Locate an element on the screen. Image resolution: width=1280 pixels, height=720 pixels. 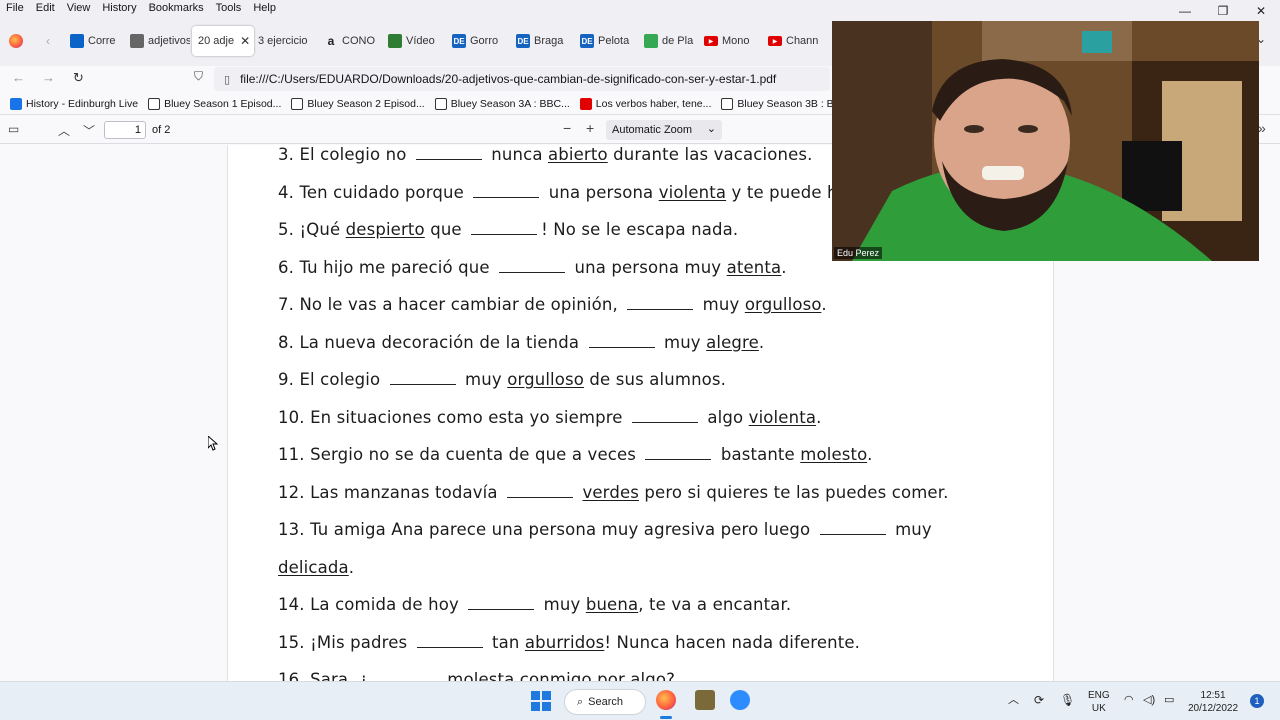
exercise-text: 16. Sara, ¿ is located at coordinates (323, 675).